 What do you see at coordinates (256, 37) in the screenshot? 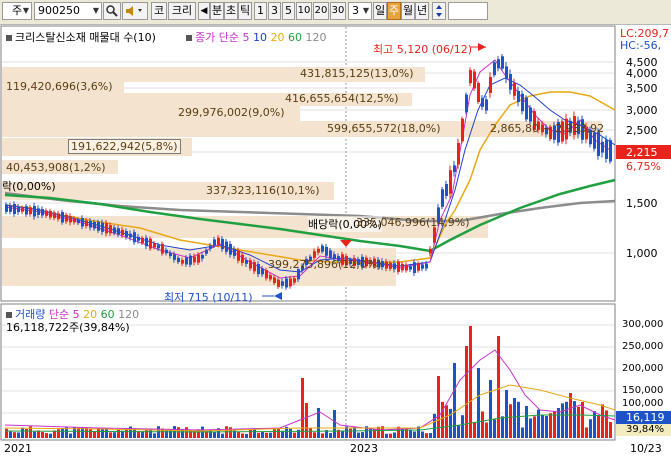
I see `ma-legend: 종가 단순 5 10 20 60 120` at bounding box center [256, 37].